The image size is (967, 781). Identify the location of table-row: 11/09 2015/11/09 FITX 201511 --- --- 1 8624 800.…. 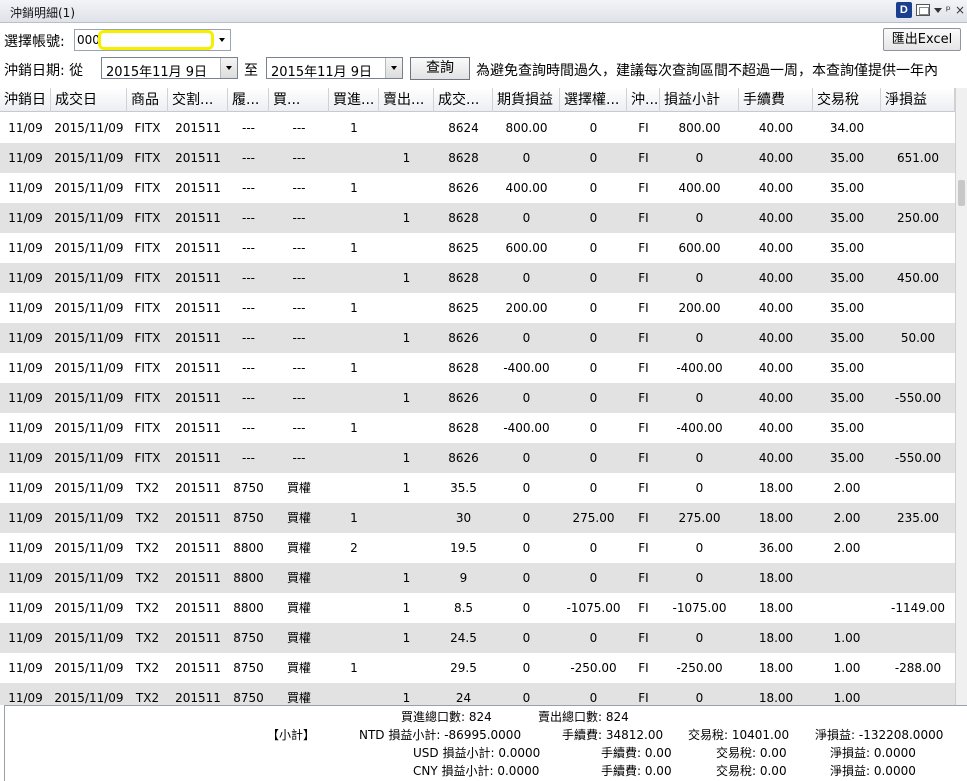
(477, 128).